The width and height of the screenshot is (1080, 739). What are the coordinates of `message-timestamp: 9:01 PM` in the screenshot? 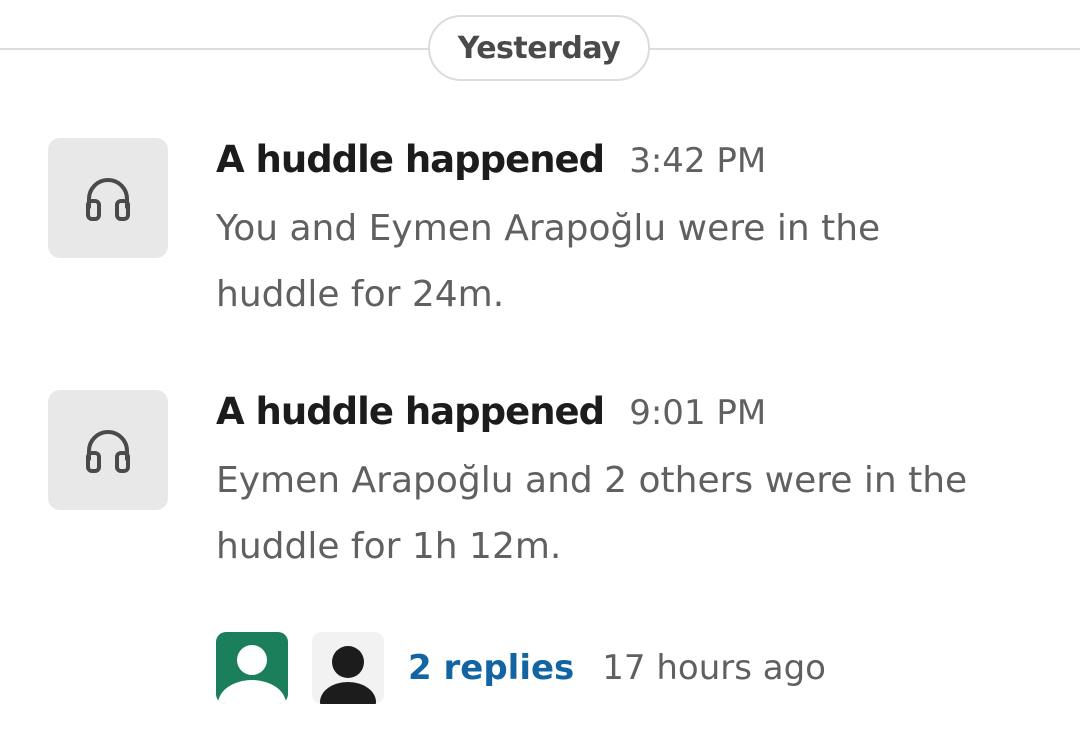 It's located at (697, 413).